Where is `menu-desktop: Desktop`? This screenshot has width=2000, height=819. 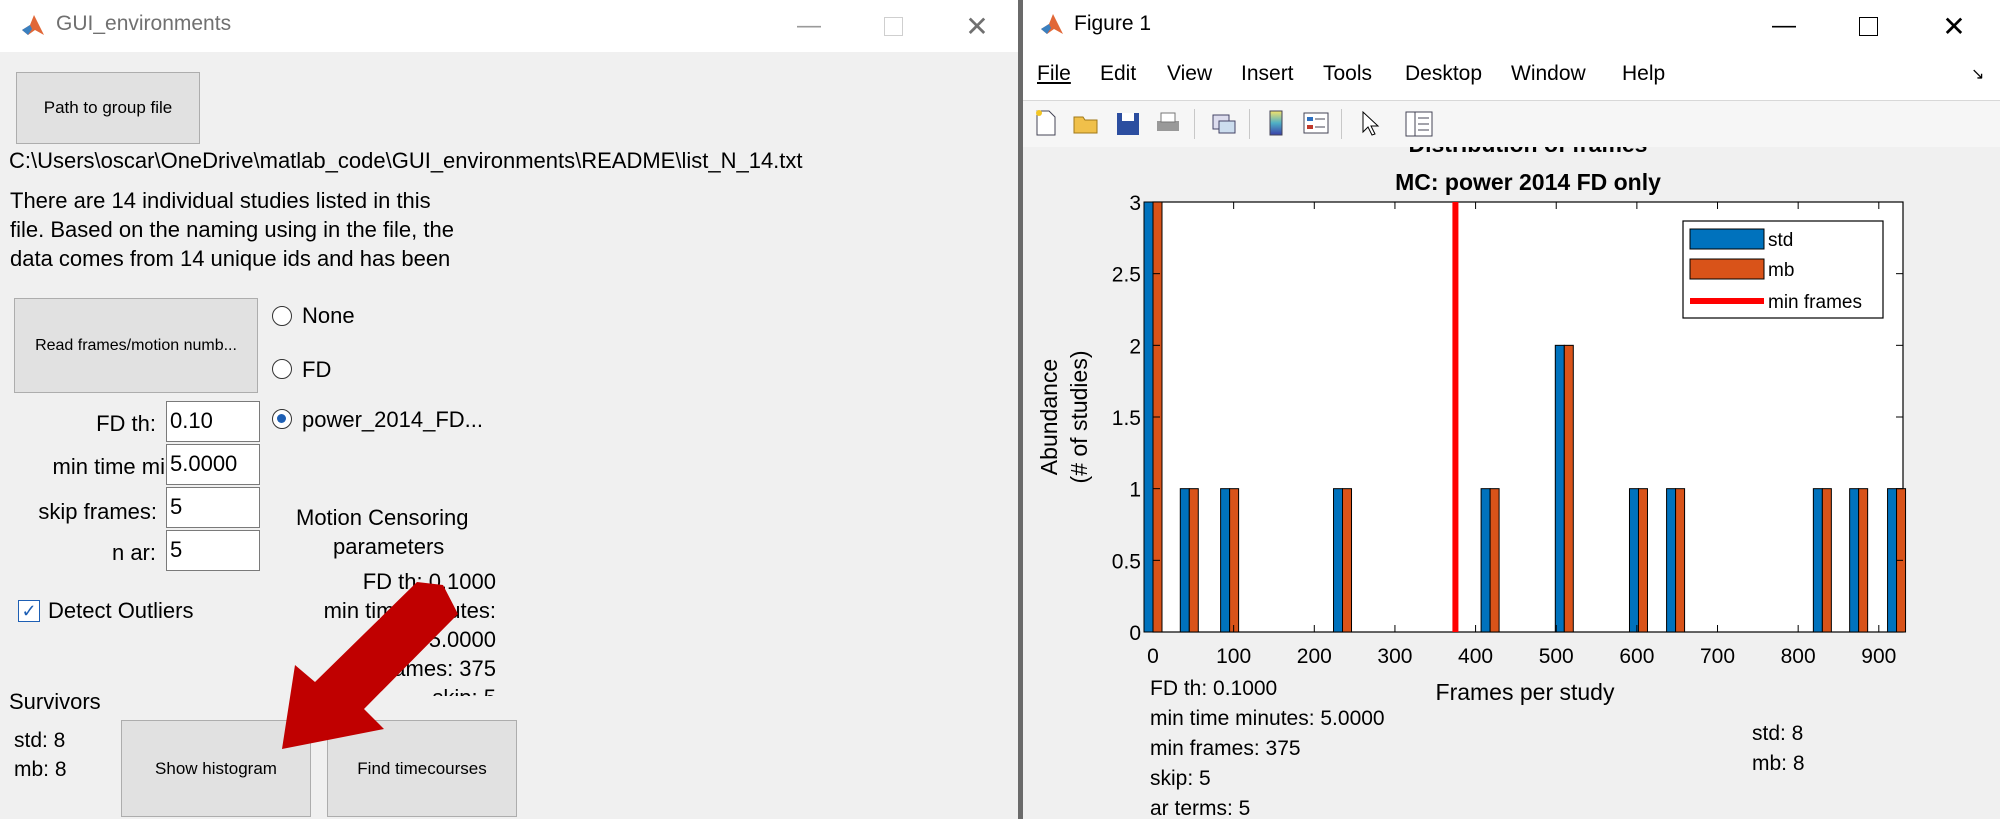 menu-desktop: Desktop is located at coordinates (1443, 74).